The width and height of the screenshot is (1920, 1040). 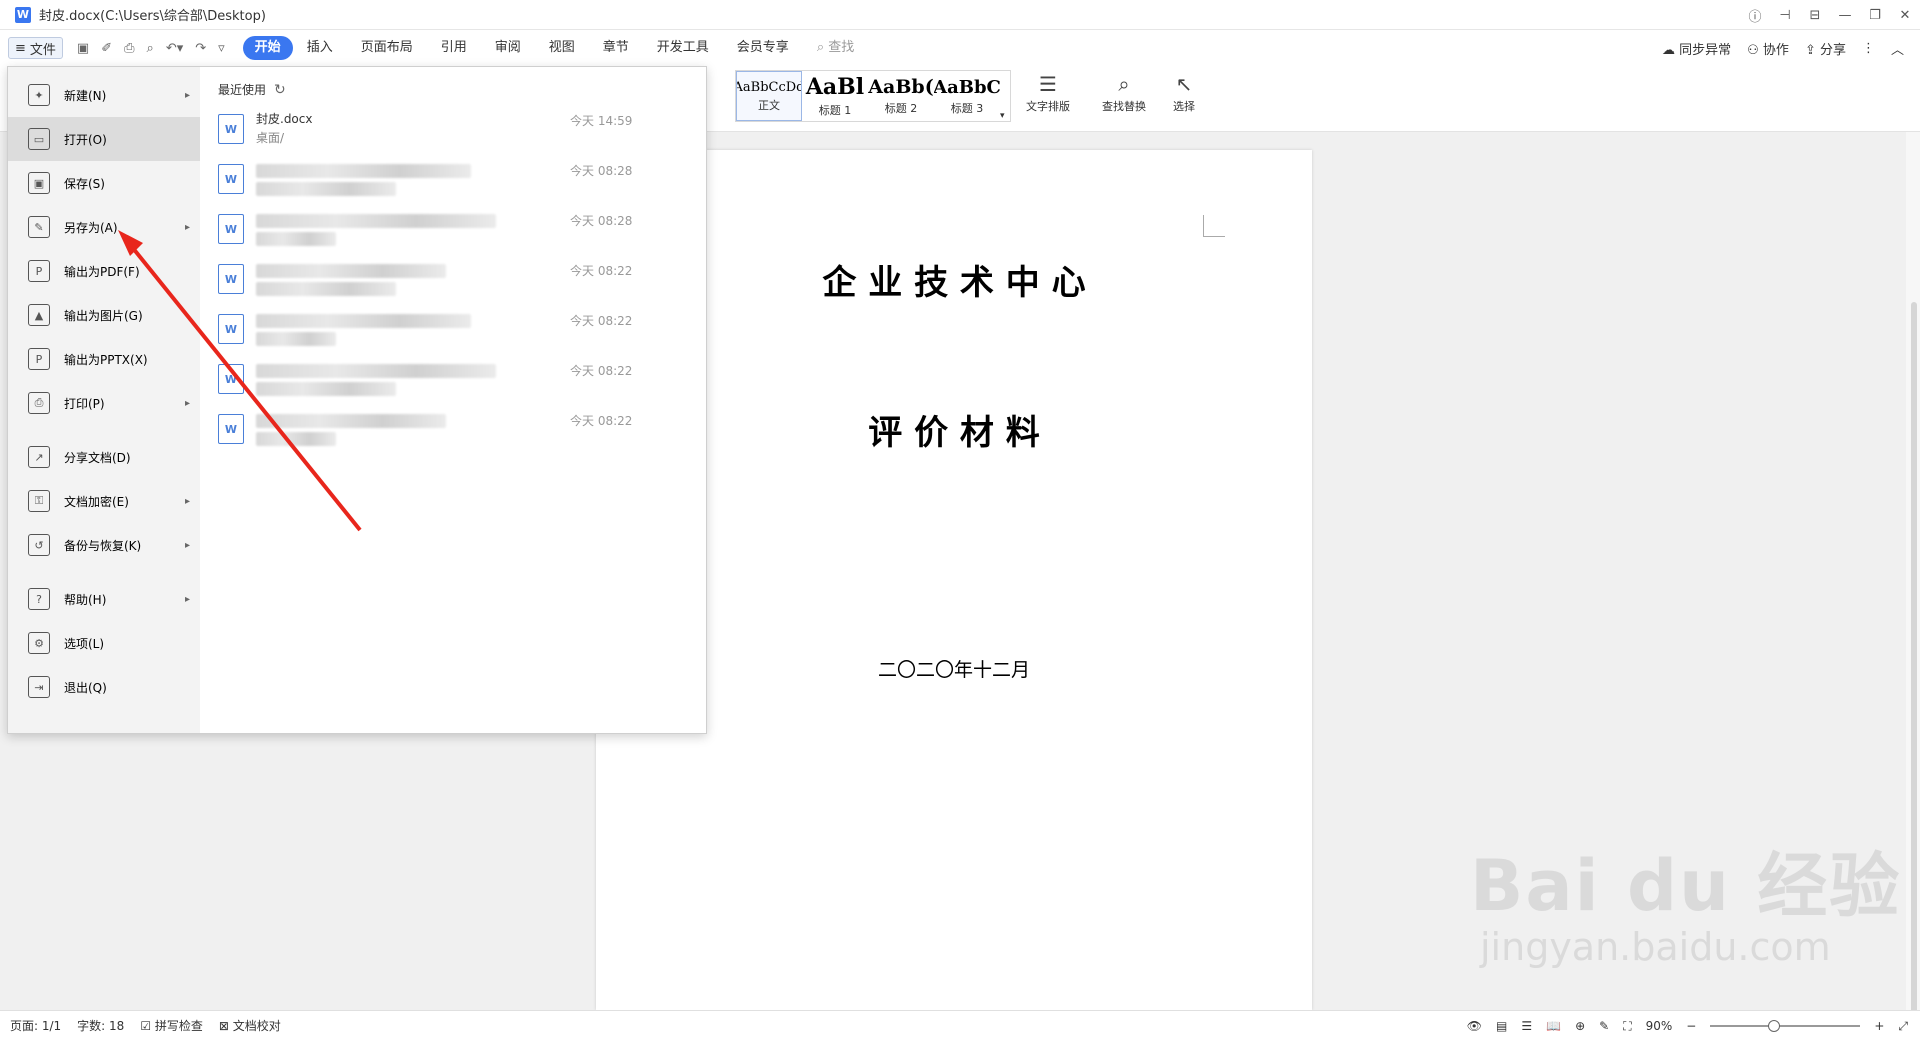 What do you see at coordinates (453, 135) in the screenshot?
I see `recent-file-item: W 封皮.docx 桌面/今天 14:59` at bounding box center [453, 135].